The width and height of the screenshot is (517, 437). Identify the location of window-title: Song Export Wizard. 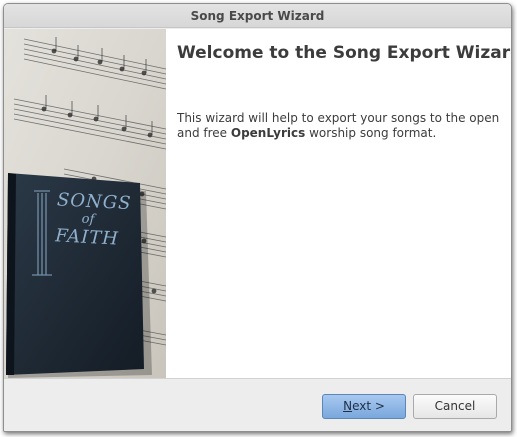
(257, 16).